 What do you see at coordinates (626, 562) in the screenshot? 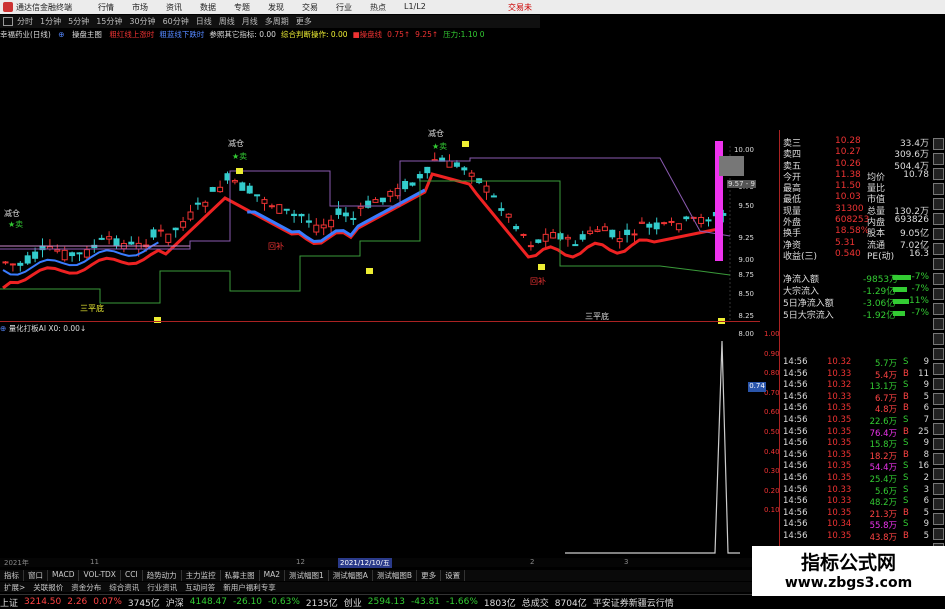
I see `date-label: 3` at bounding box center [626, 562].